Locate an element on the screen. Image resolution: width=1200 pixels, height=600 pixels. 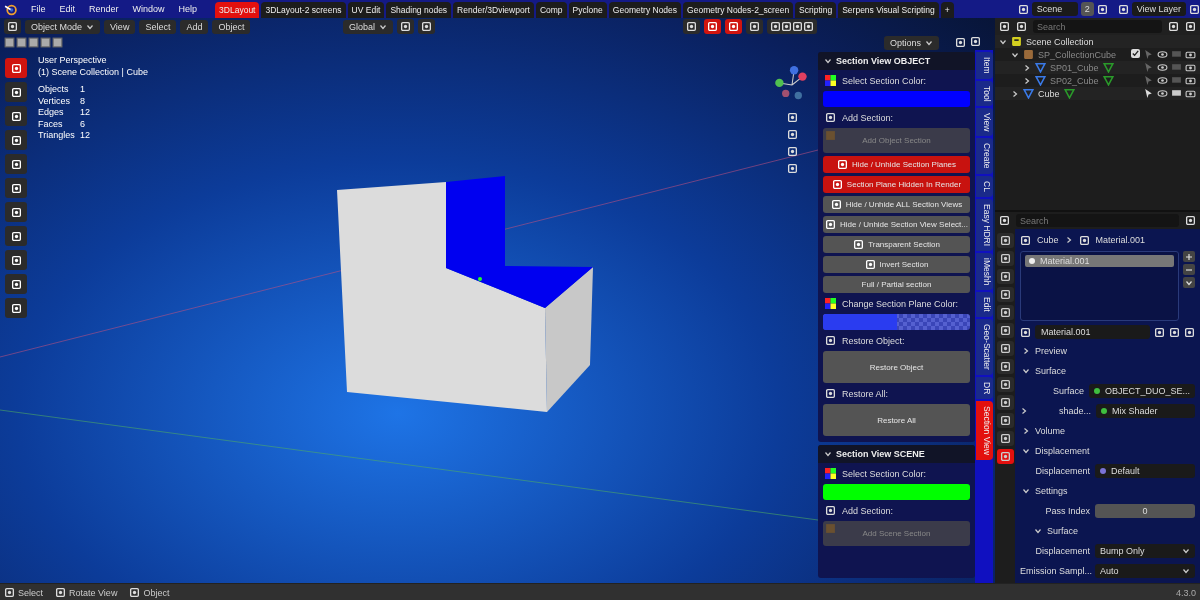
monitor-icon is located at coordinates (1176, 93).